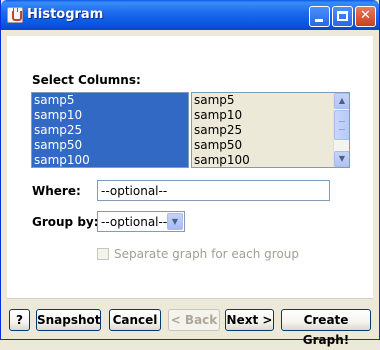 Image resolution: width=380 pixels, height=350 pixels. What do you see at coordinates (319, 20) in the screenshot?
I see `minimize-icon` at bounding box center [319, 20].